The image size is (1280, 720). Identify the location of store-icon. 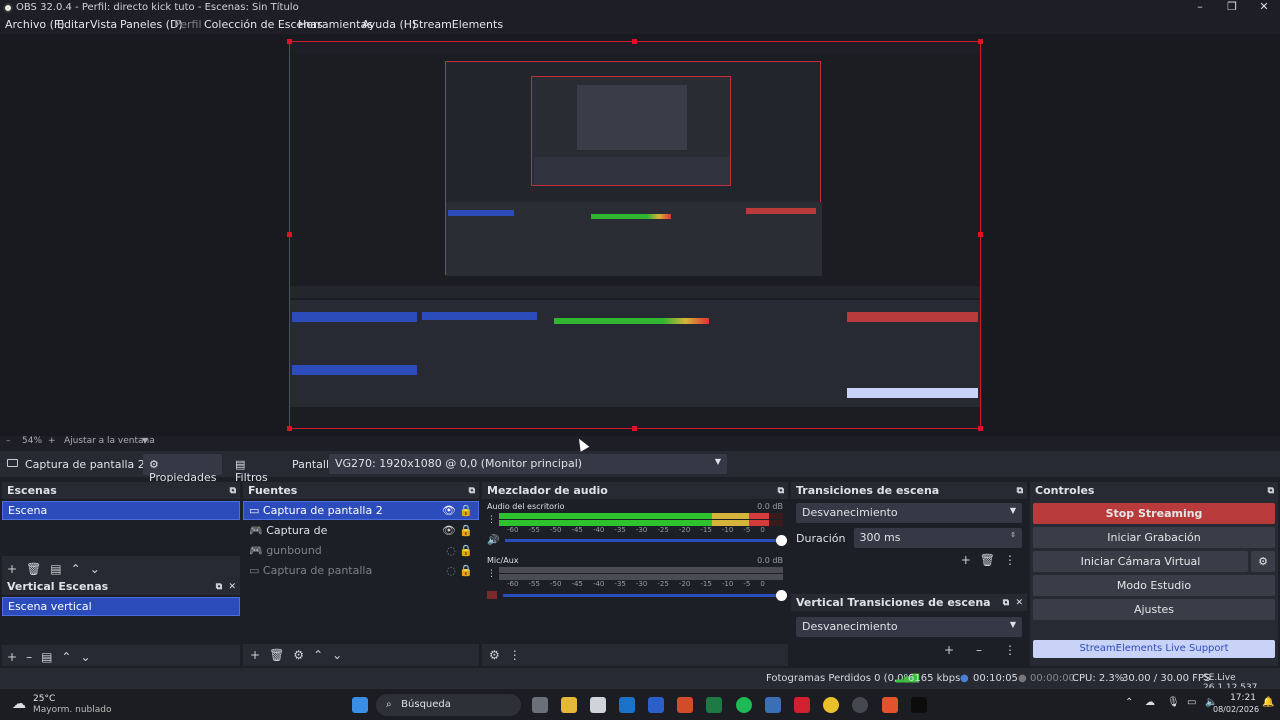
(598, 705).